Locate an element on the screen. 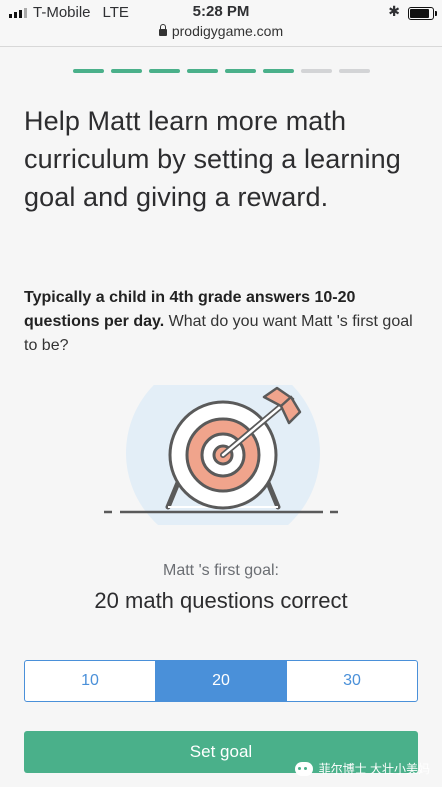 The width and height of the screenshot is (442, 787). set-goal-label: Set goal is located at coordinates (221, 751).